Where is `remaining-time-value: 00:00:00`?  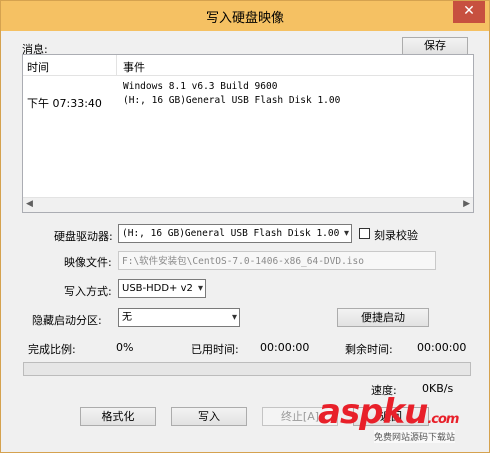 remaining-time-value: 00:00:00 is located at coordinates (442, 347).